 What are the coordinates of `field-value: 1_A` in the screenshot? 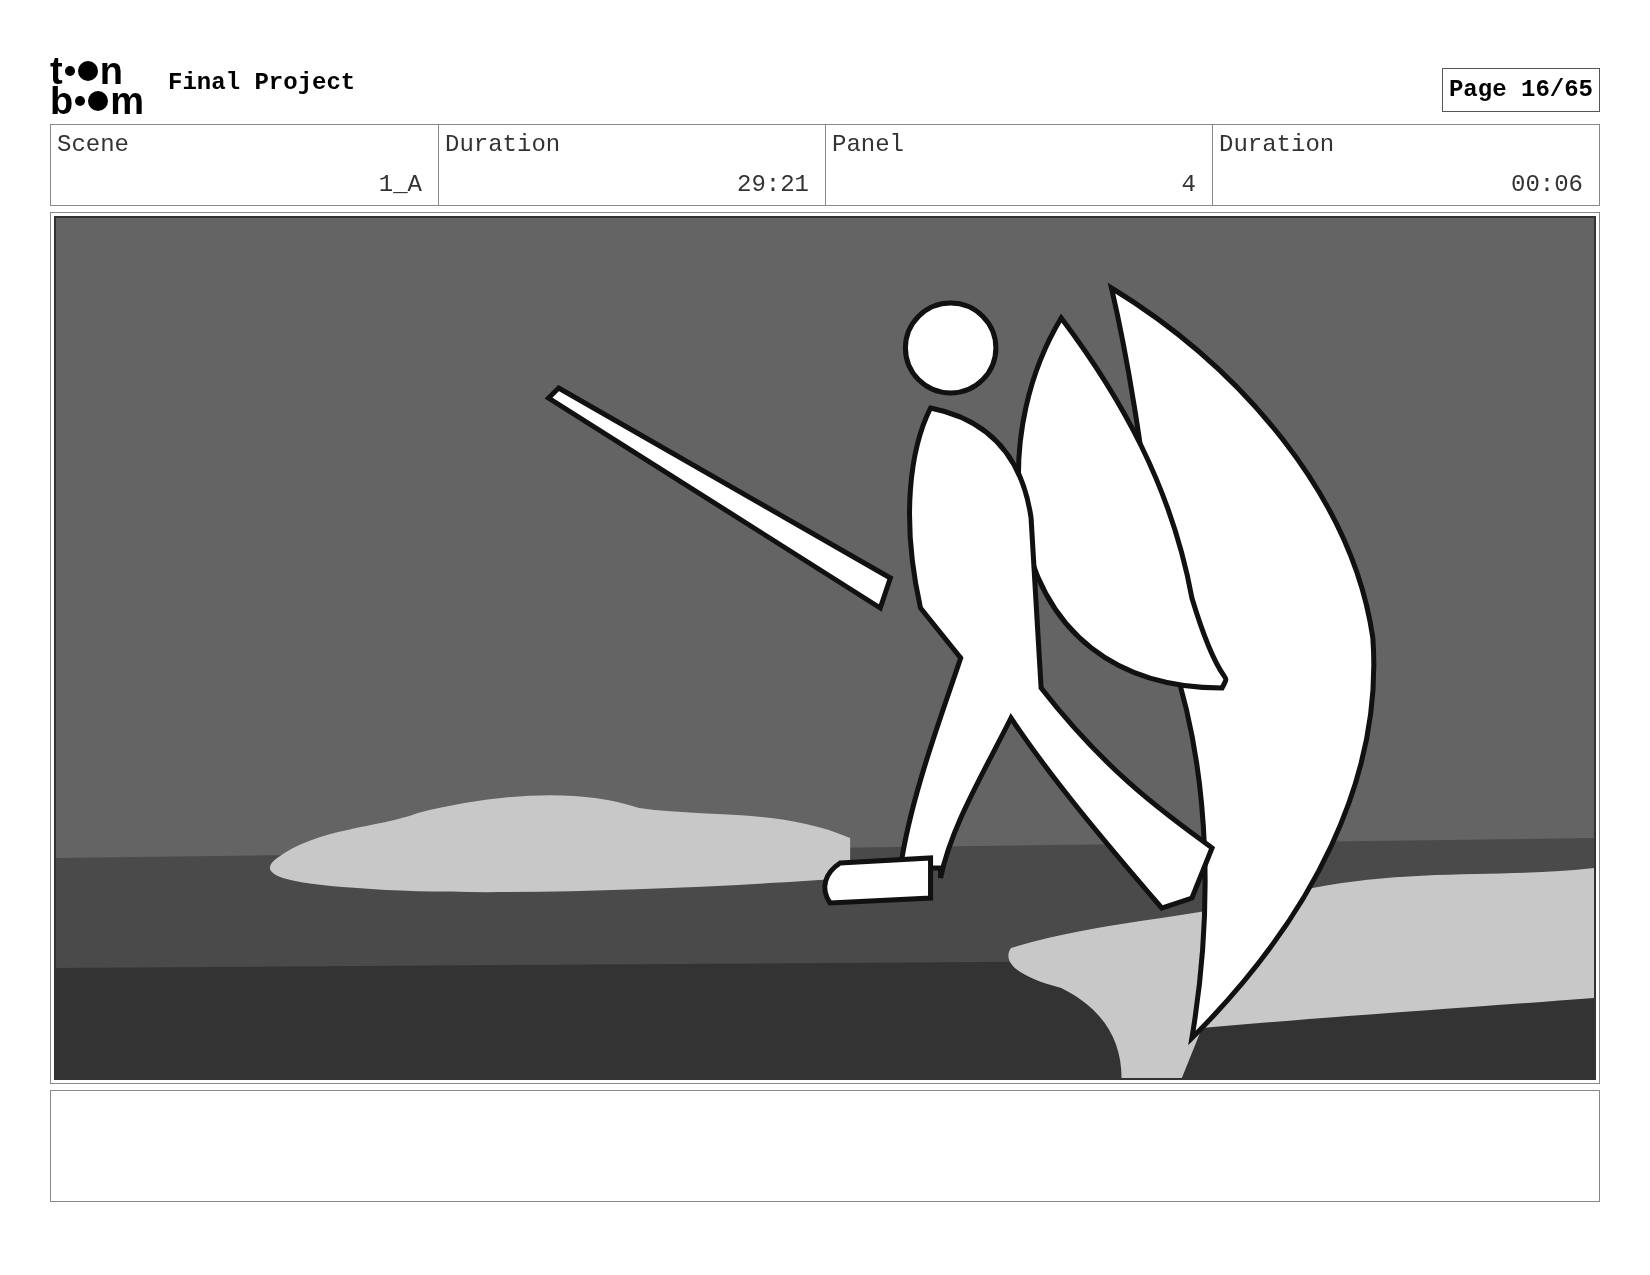 It's located at (400, 185).